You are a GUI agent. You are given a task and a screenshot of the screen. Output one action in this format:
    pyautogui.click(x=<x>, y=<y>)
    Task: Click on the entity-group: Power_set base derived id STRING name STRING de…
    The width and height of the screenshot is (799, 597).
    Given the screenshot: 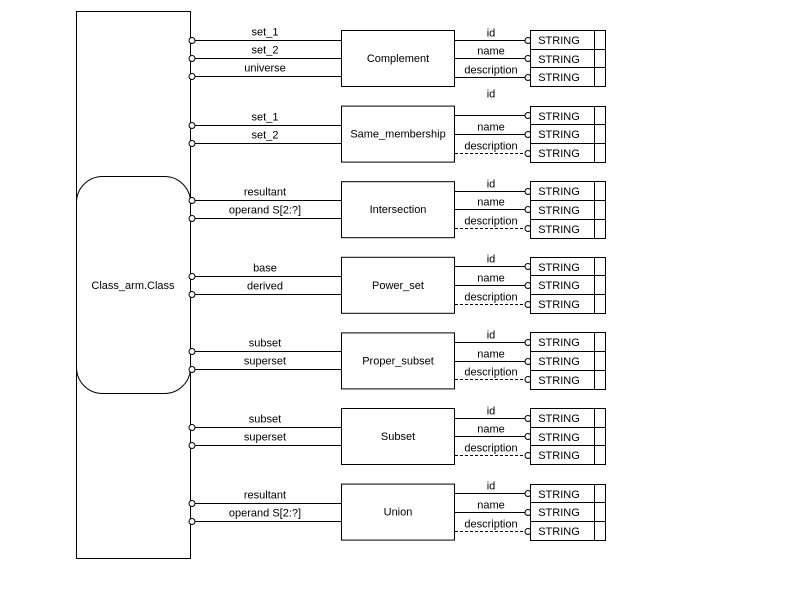 What is the action you would take?
    pyautogui.click(x=397, y=284)
    